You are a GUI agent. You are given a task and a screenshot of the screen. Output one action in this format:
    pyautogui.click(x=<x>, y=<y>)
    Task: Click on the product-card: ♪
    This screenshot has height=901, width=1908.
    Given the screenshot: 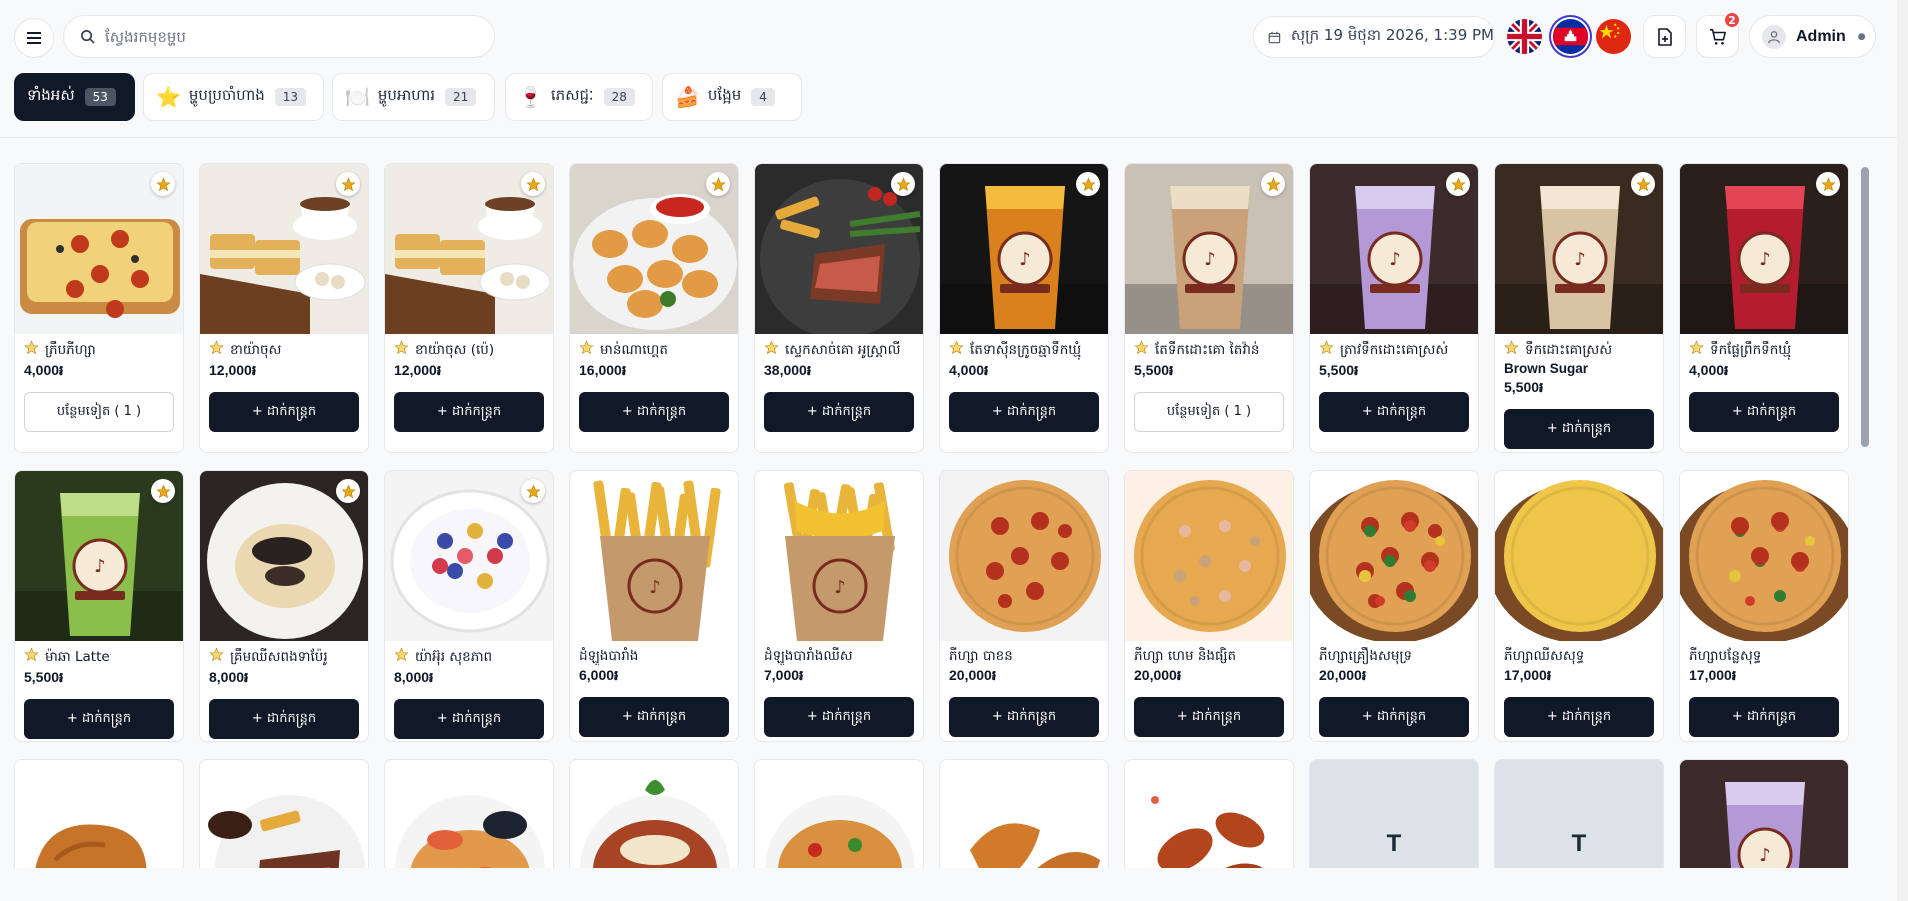 What is the action you would take?
    pyautogui.click(x=1764, y=813)
    